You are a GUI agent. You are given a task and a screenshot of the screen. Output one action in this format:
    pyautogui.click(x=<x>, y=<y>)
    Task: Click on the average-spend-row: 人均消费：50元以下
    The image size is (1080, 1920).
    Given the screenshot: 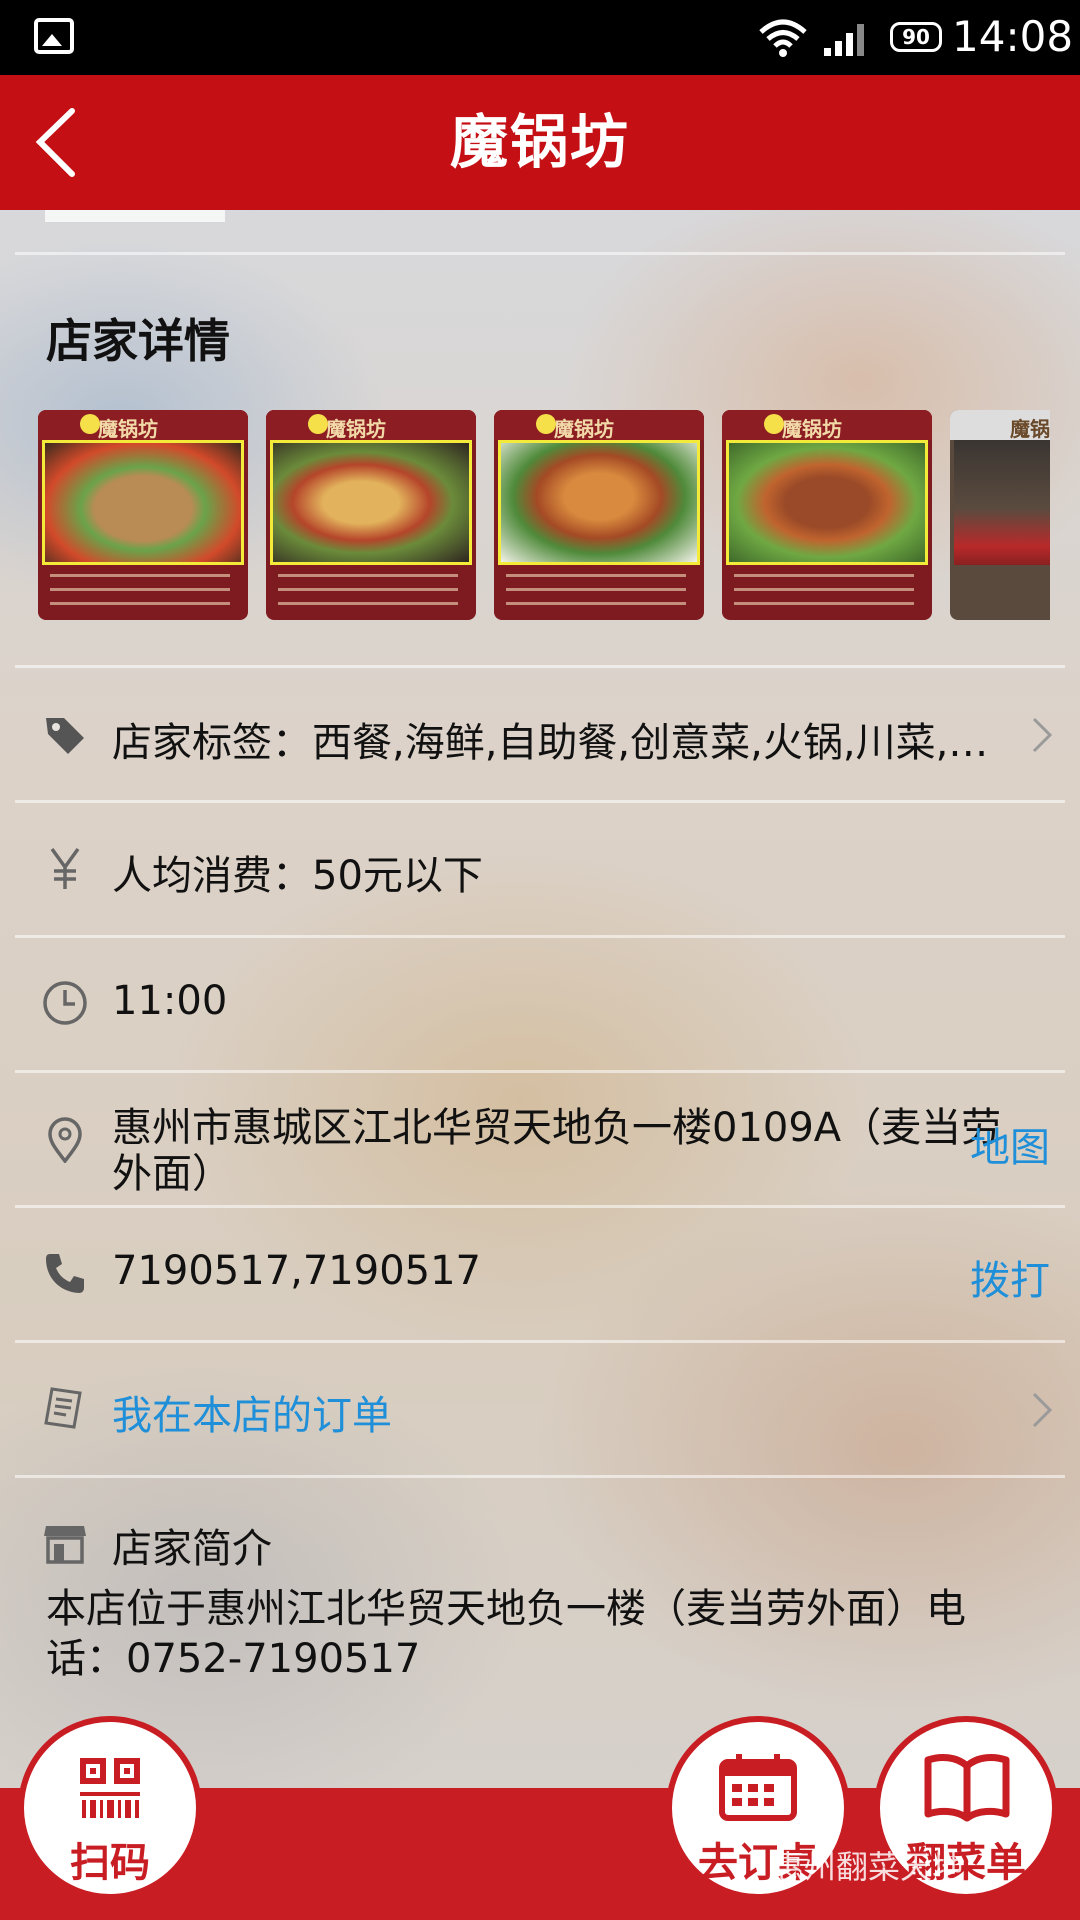 What is the action you would take?
    pyautogui.click(x=540, y=870)
    